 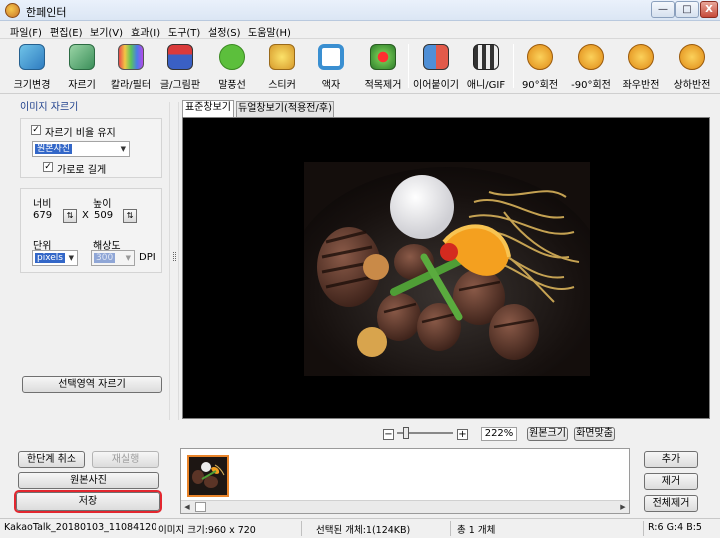 What do you see at coordinates (594, 434) in the screenshot?
I see `fit-screen-button: 화면맞춤` at bounding box center [594, 434].